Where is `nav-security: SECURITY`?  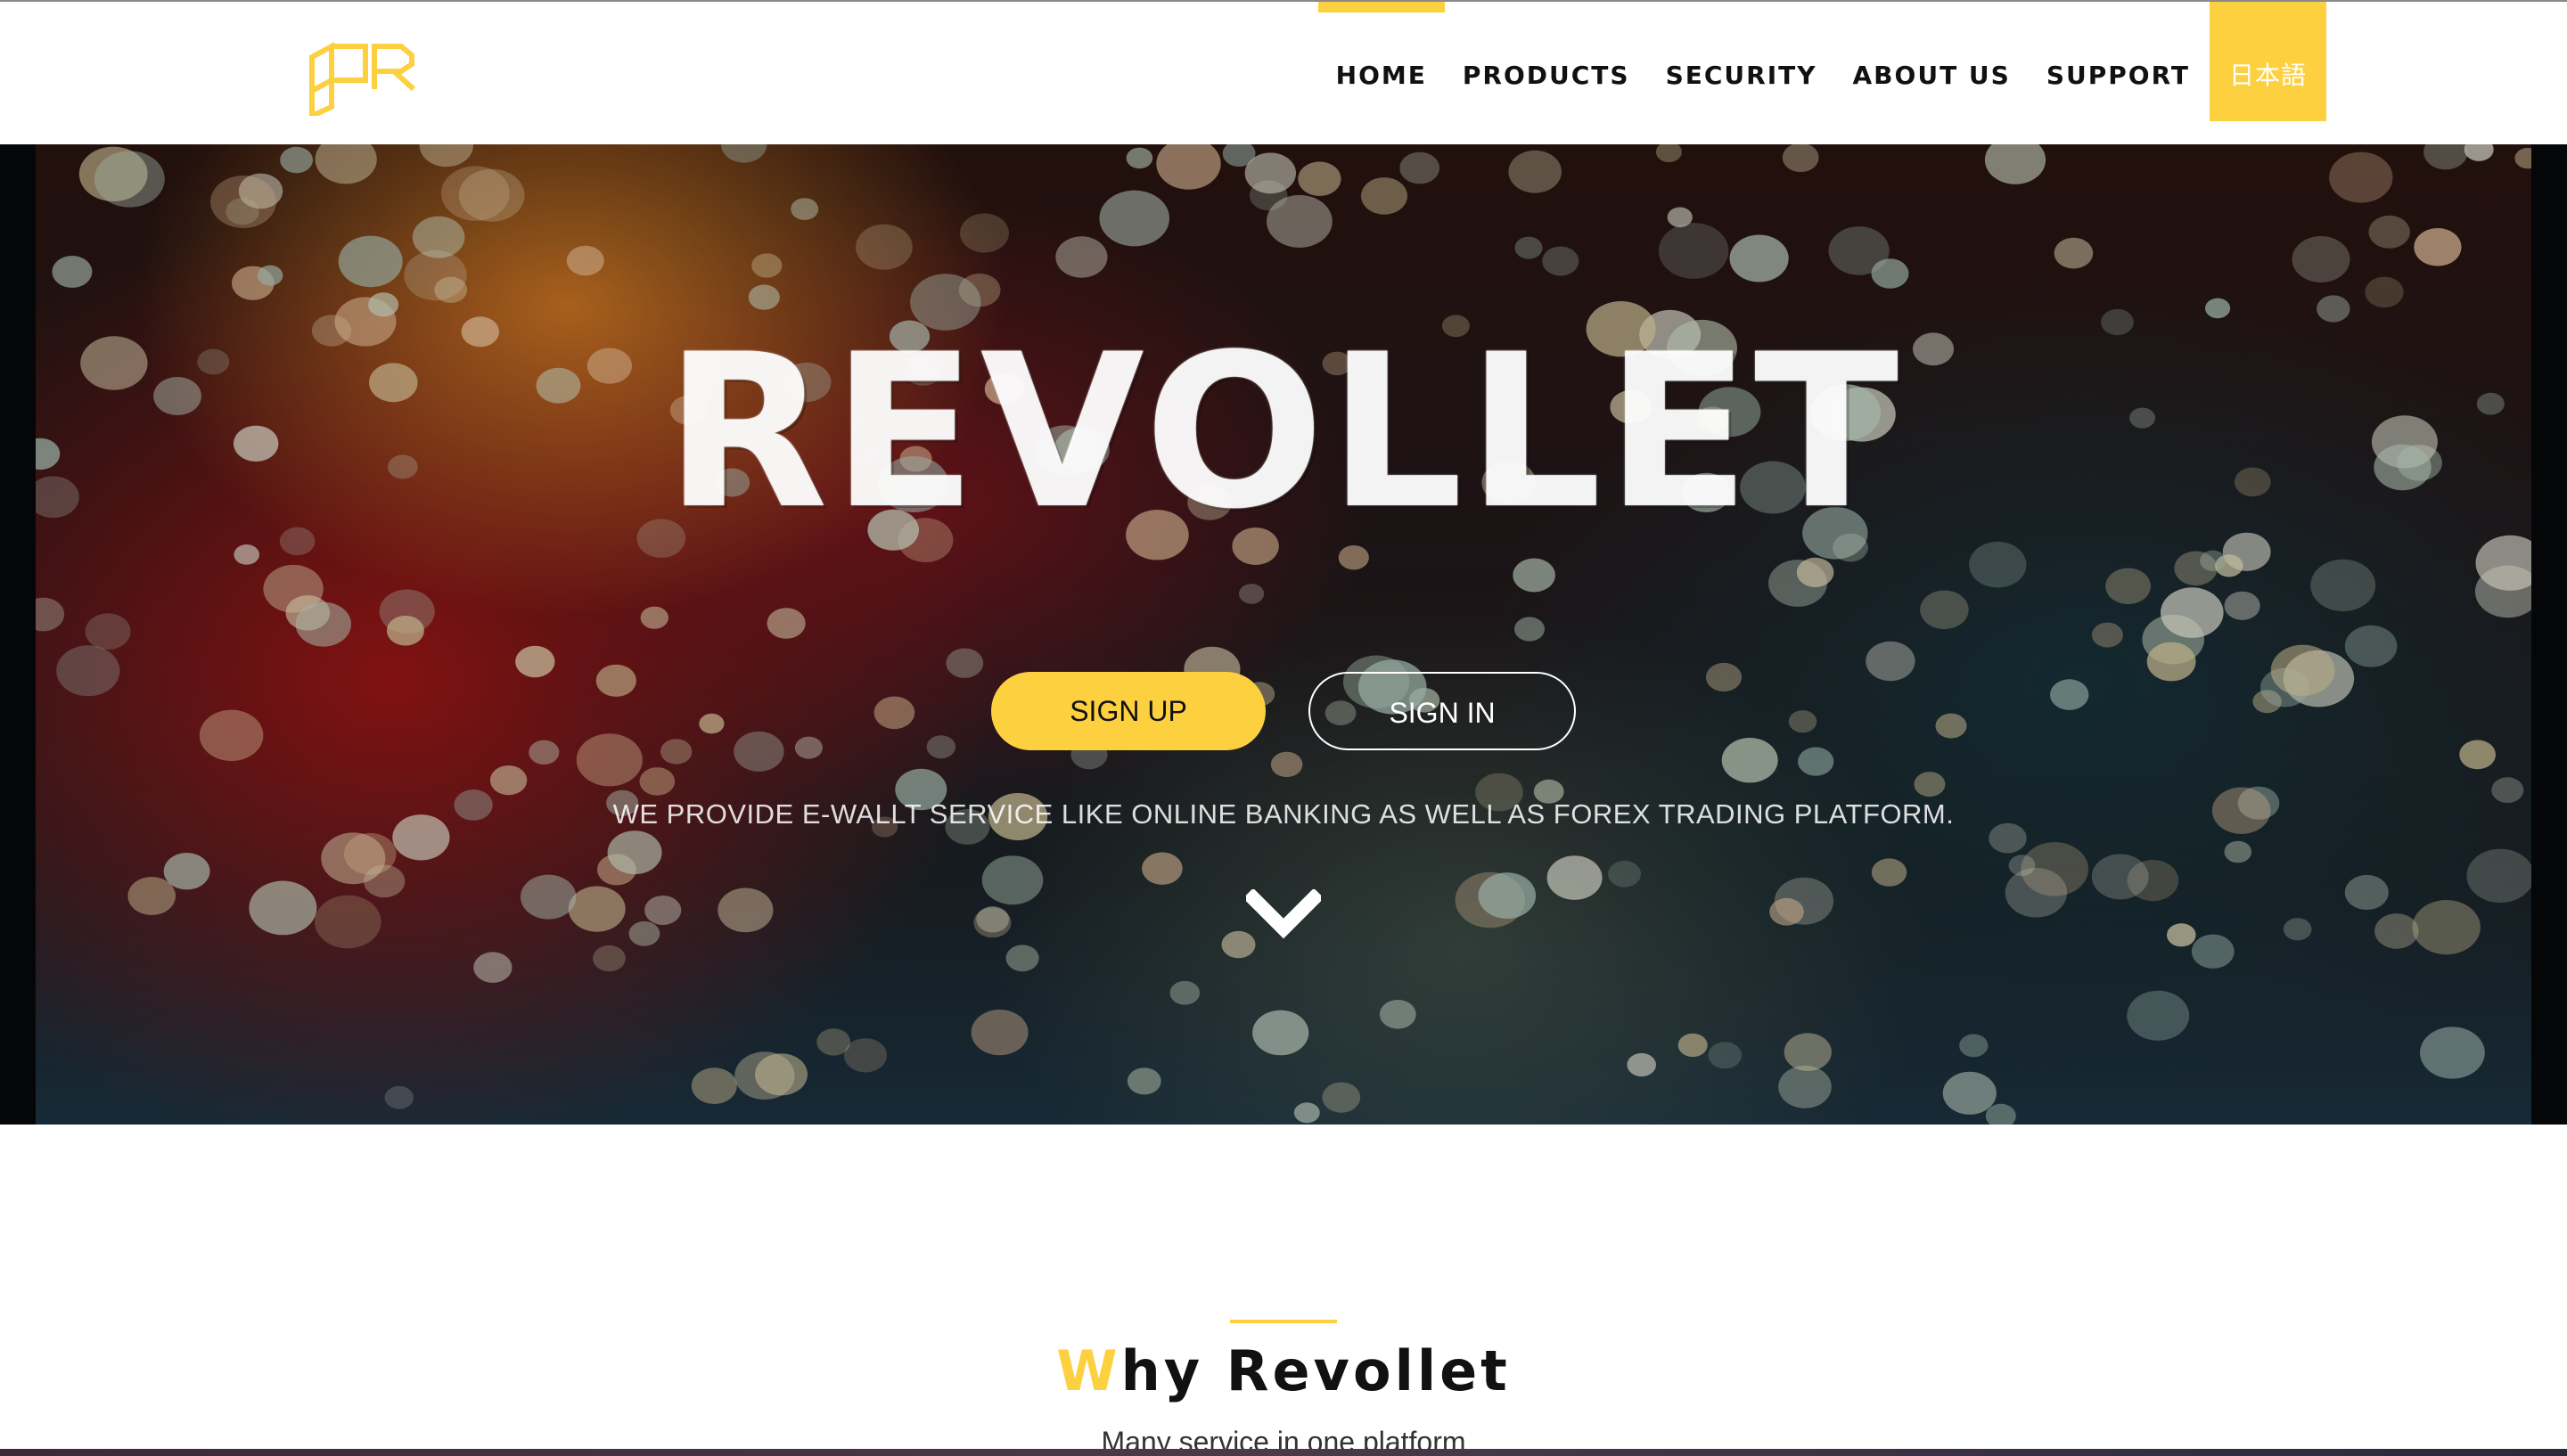 nav-security: SECURITY is located at coordinates (1741, 61).